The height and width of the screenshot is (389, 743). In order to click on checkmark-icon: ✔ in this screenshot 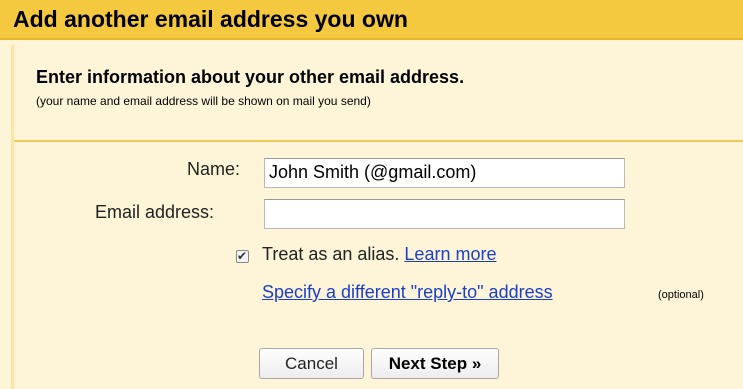, I will do `click(242, 256)`.